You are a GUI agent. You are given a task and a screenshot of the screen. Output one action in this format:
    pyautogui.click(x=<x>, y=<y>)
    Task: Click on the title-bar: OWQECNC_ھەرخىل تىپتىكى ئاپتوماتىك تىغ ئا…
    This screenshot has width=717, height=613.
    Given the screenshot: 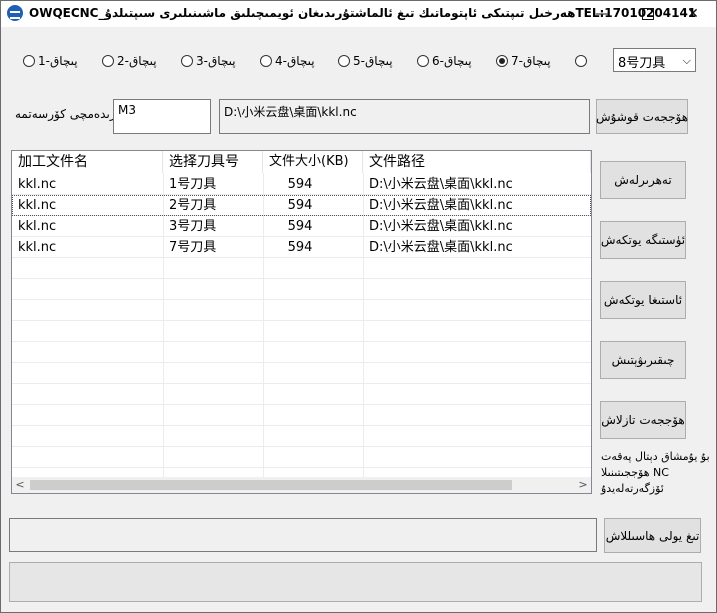 What is the action you would take?
    pyautogui.click(x=358, y=14)
    